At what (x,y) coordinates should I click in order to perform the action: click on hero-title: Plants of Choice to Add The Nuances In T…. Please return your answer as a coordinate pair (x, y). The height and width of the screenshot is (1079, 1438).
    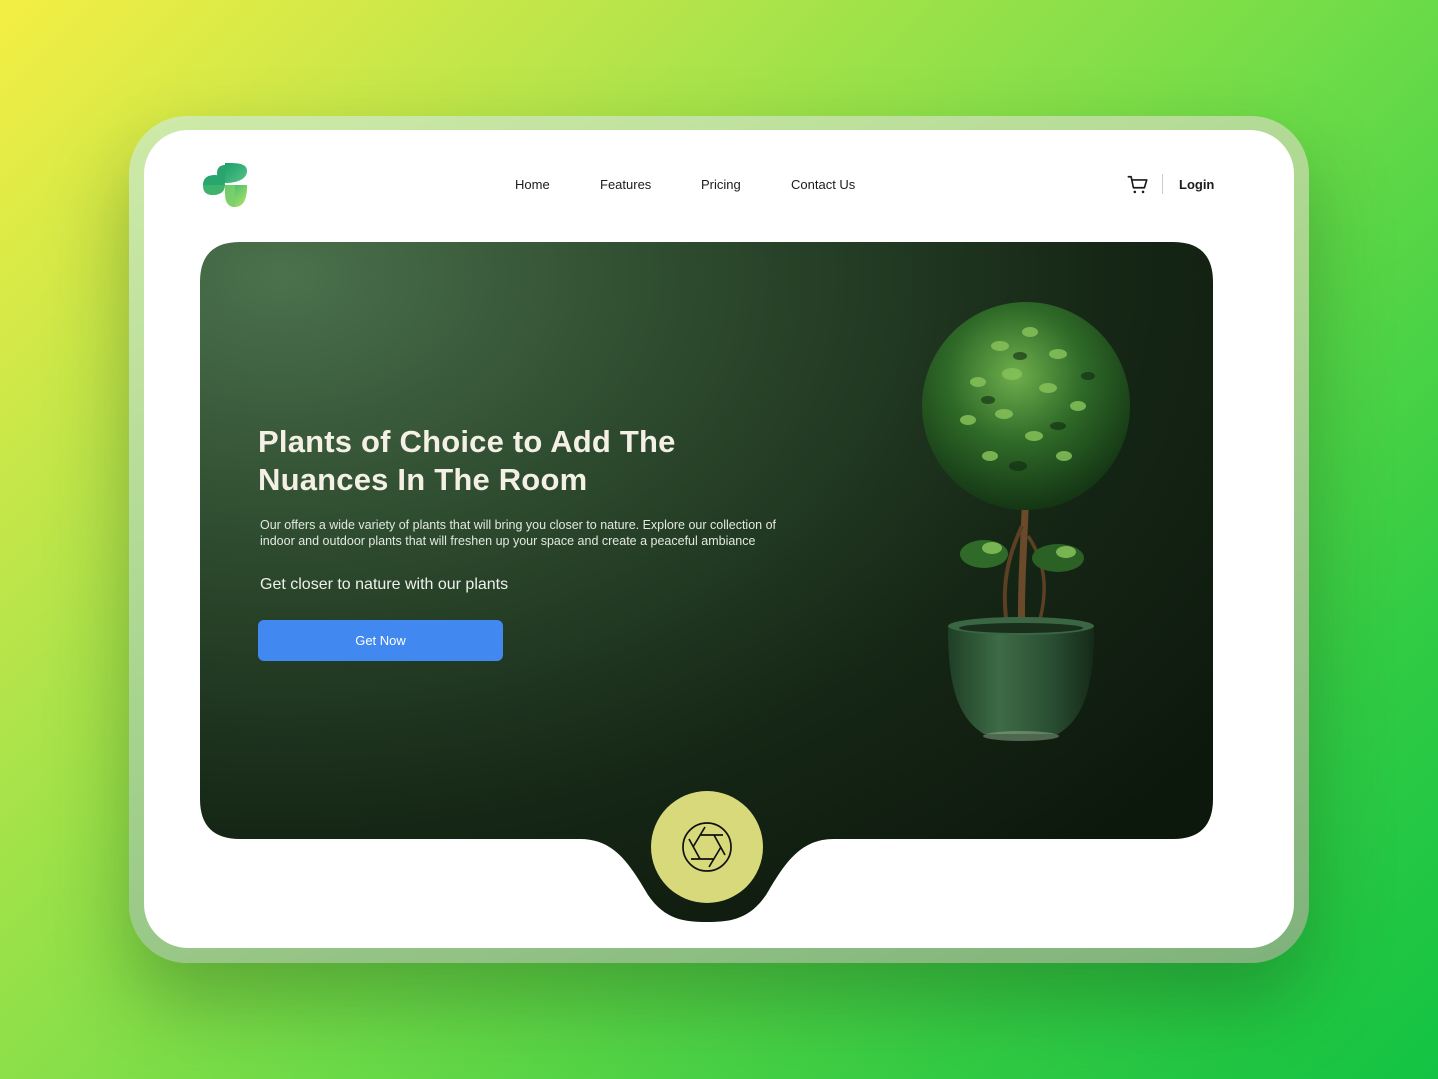
    Looking at the image, I should click on (467, 460).